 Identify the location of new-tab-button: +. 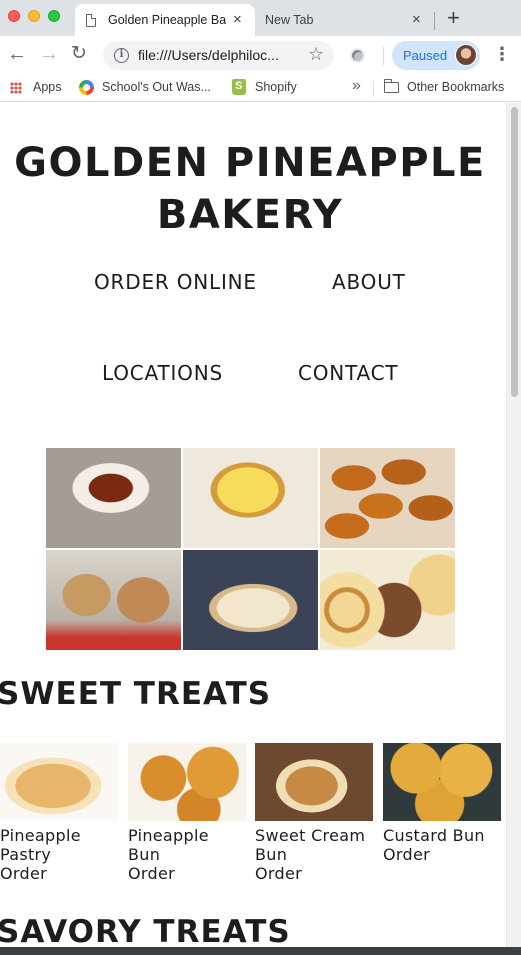
(453, 18).